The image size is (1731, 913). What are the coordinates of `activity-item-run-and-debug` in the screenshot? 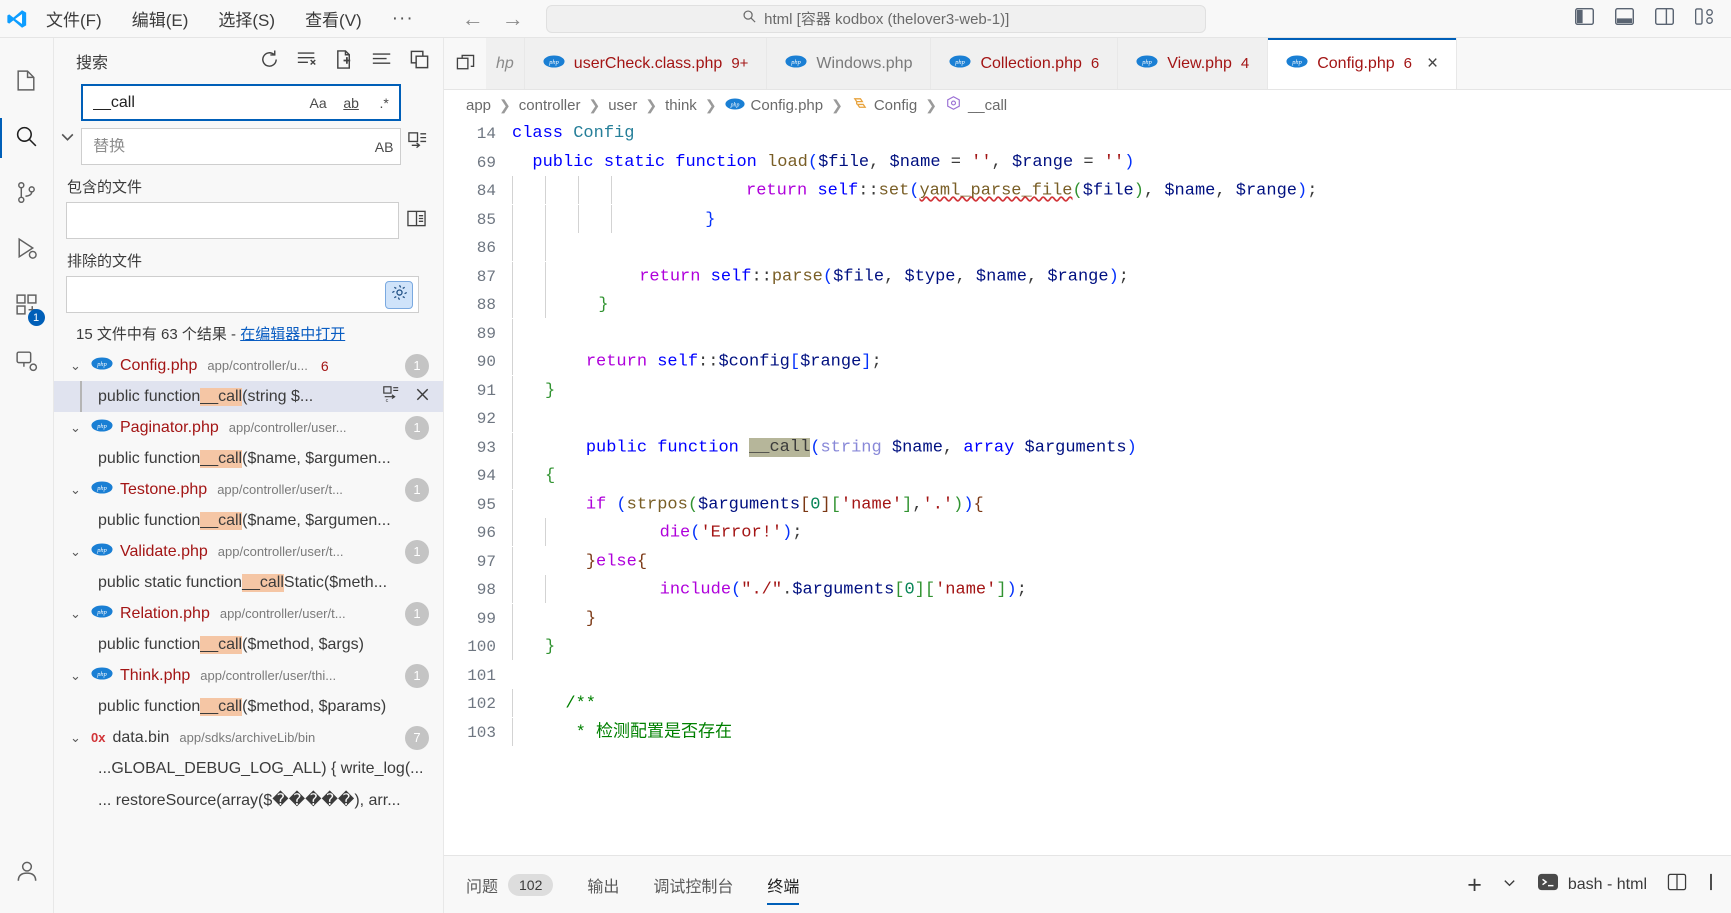 It's located at (27, 250).